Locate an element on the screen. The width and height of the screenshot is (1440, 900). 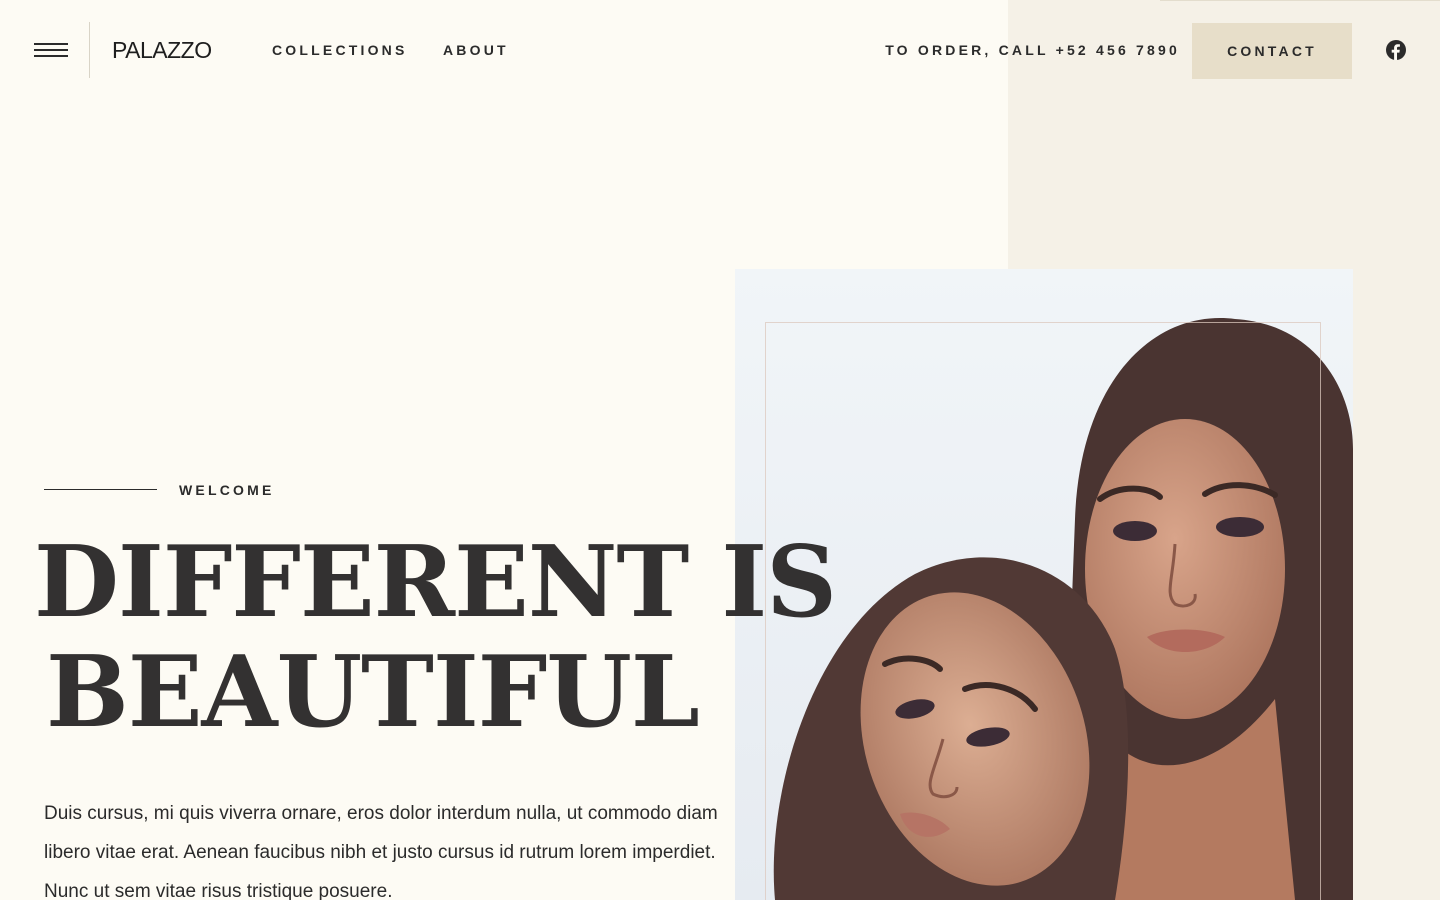
hero-headline: DIFFERENT IS BEAUTIFUL is located at coordinates (435, 637).